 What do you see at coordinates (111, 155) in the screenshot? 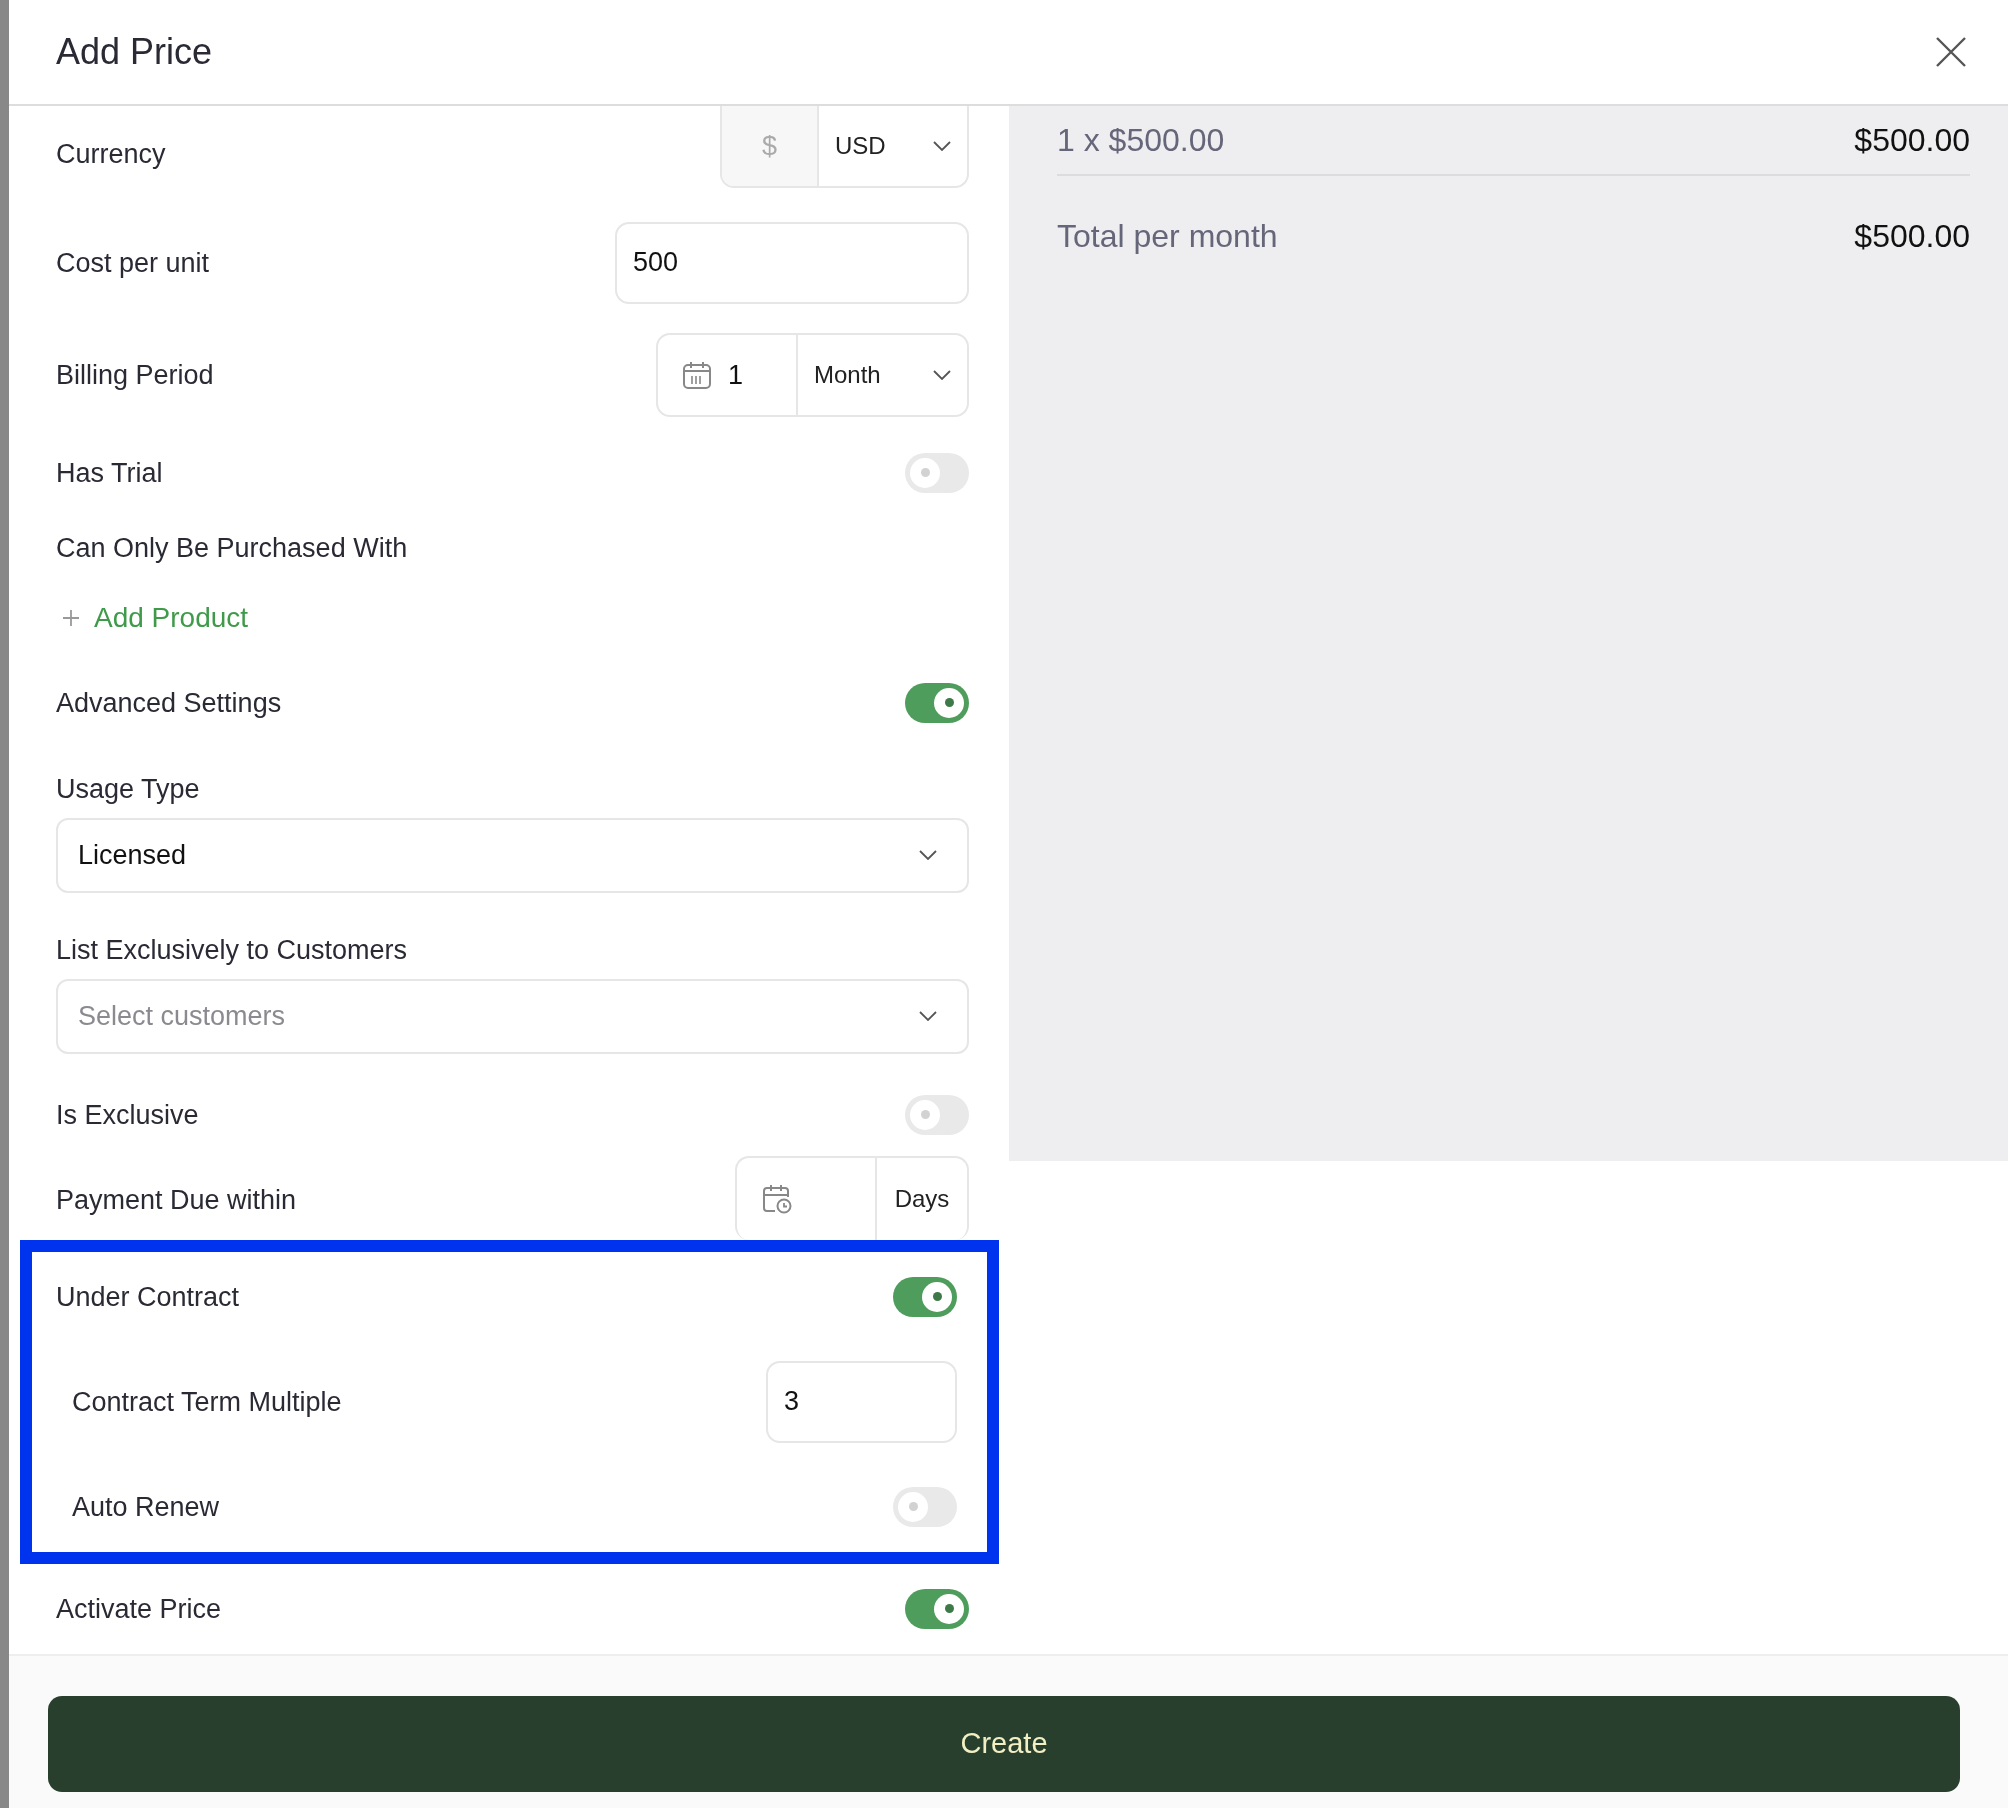
I see `field-label: Currency` at bounding box center [111, 155].